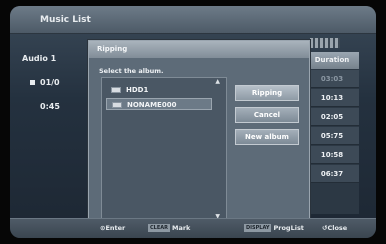  I want to click on help-mark: CLEAR Mark, so click(169, 228).